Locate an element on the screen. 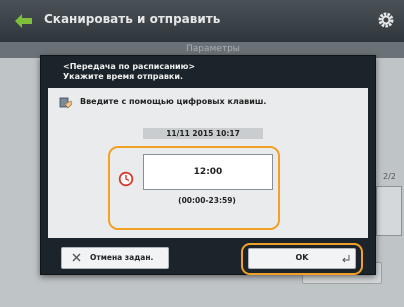 This screenshot has width=404, height=307. dialog-message-title: <Передача по расписанию> is located at coordinates (129, 66).